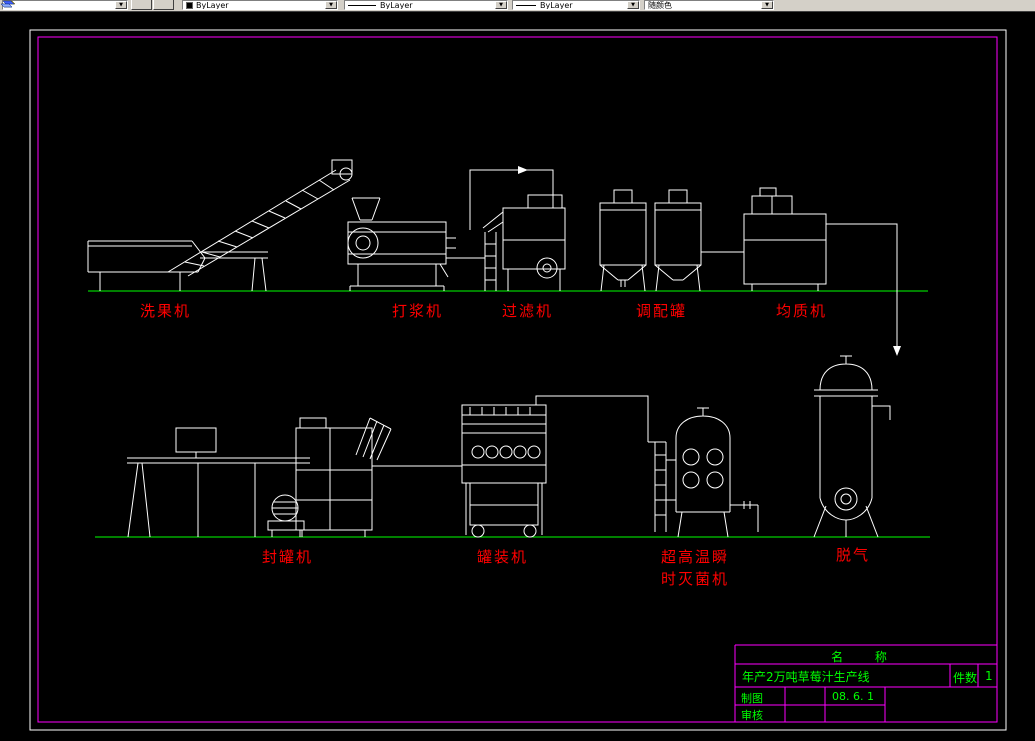  What do you see at coordinates (801, 310) in the screenshot?
I see `label-homogenizer: 均质机` at bounding box center [801, 310].